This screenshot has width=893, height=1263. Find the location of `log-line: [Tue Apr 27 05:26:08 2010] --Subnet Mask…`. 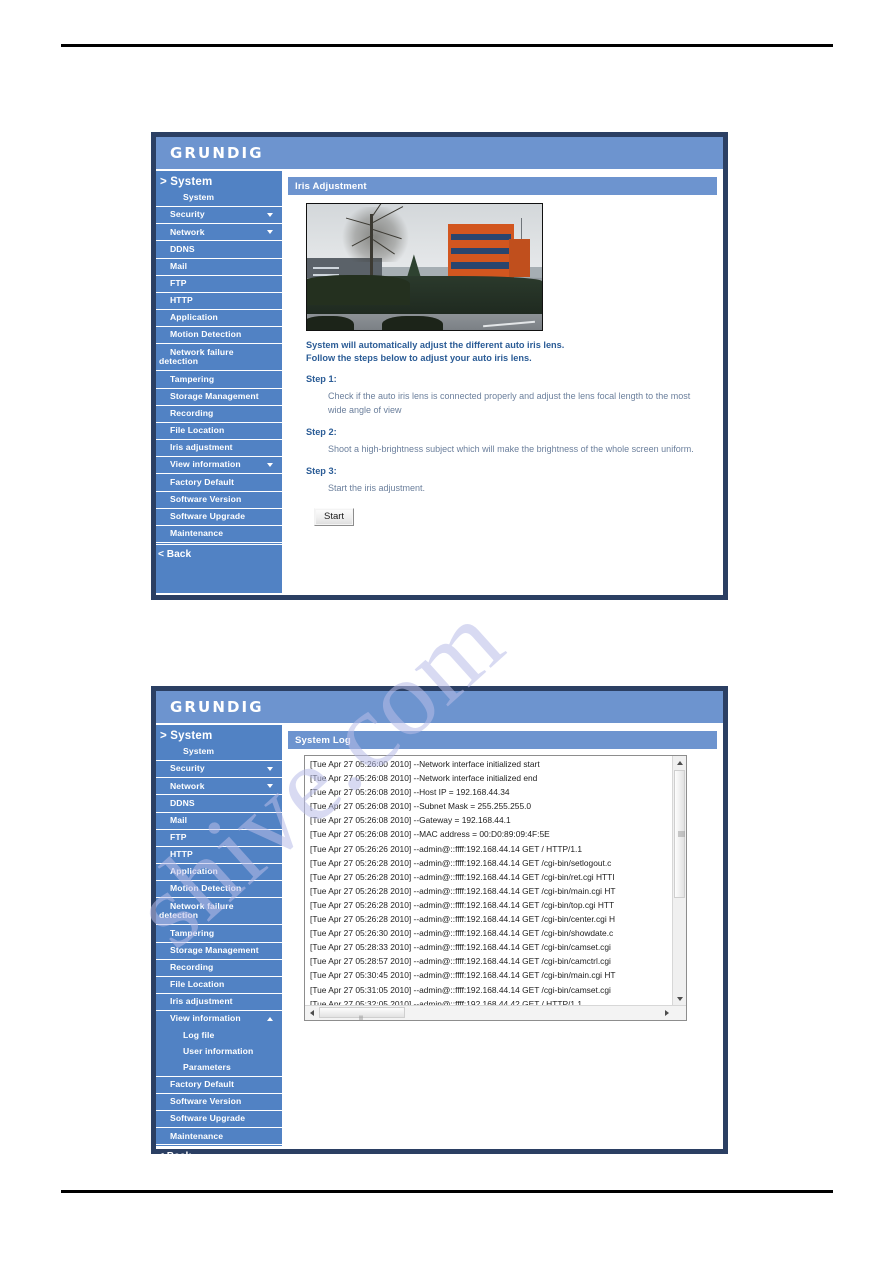

log-line: [Tue Apr 27 05:26:08 2010] --Subnet Mask… is located at coordinates (421, 806).